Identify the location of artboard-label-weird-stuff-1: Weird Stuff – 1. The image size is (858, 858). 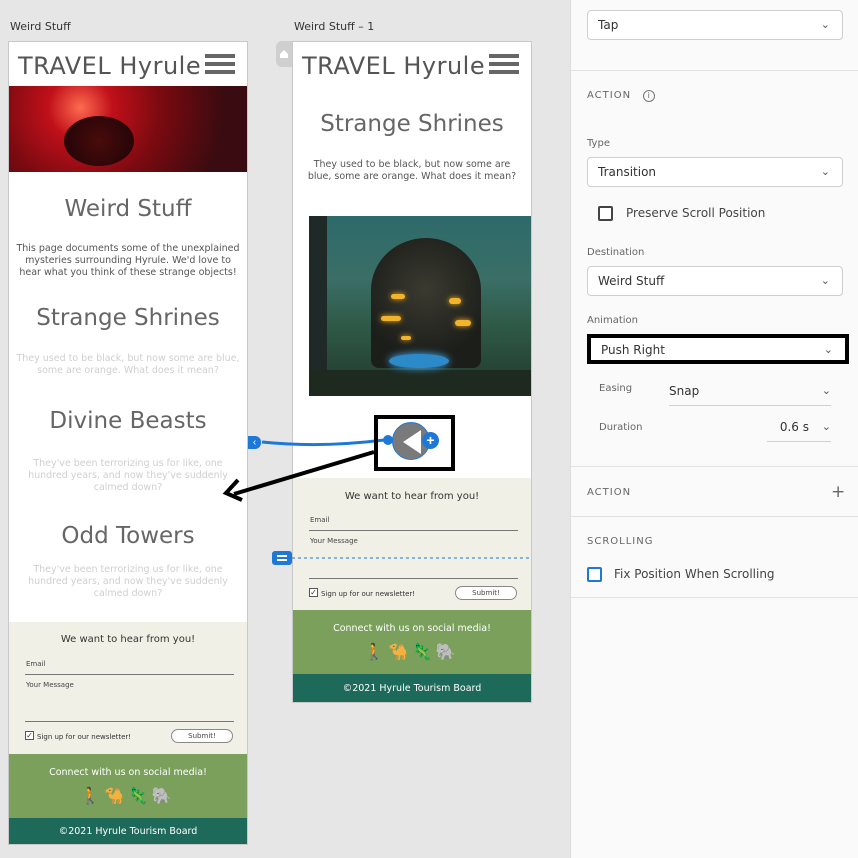
(334, 26).